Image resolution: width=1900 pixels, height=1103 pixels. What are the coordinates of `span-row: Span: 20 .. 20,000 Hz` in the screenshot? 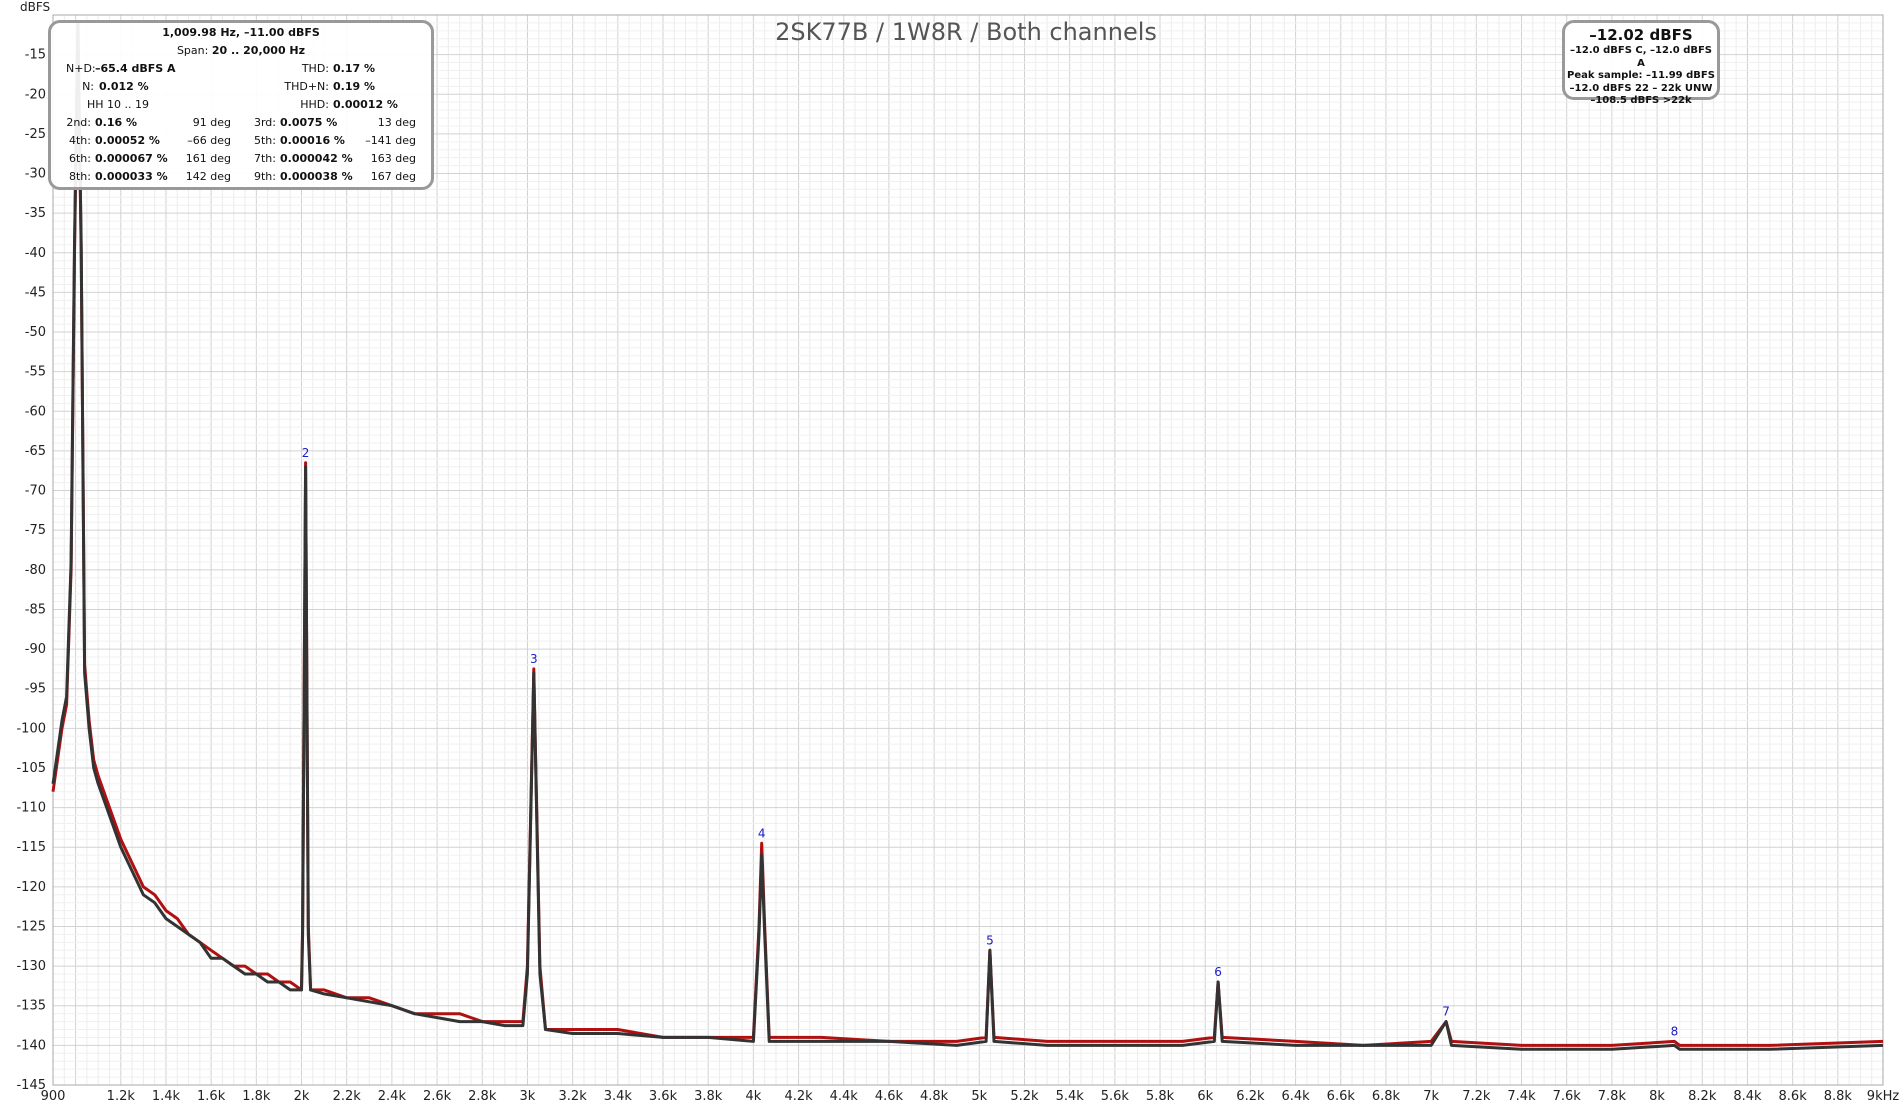 It's located at (241, 50).